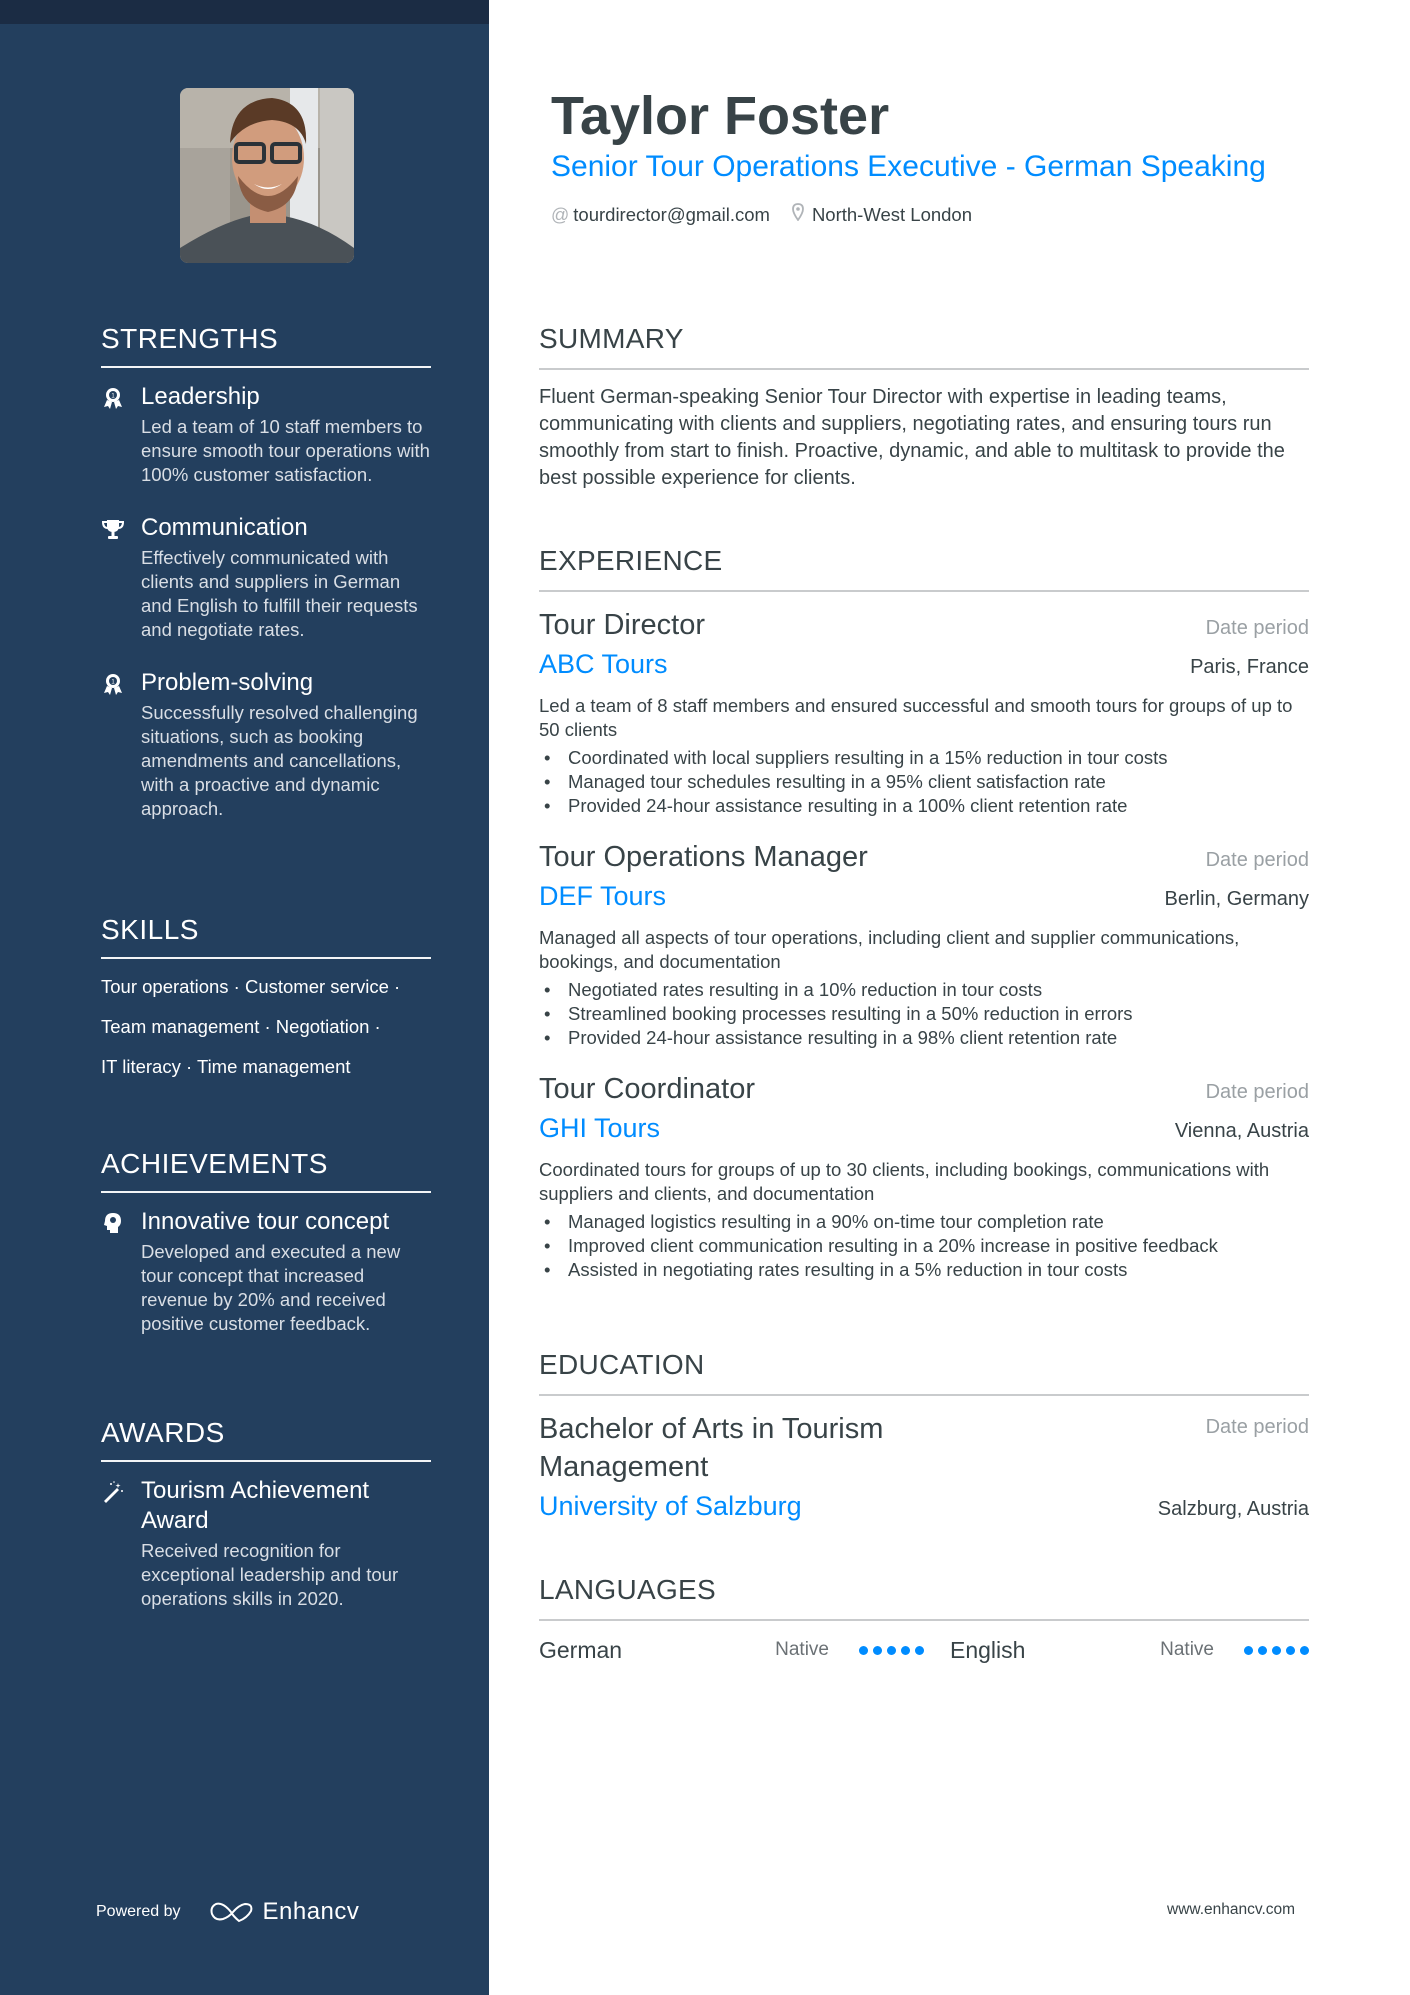  Describe the element at coordinates (622, 1364) in the screenshot. I see `education-title: EDUCATION` at that location.